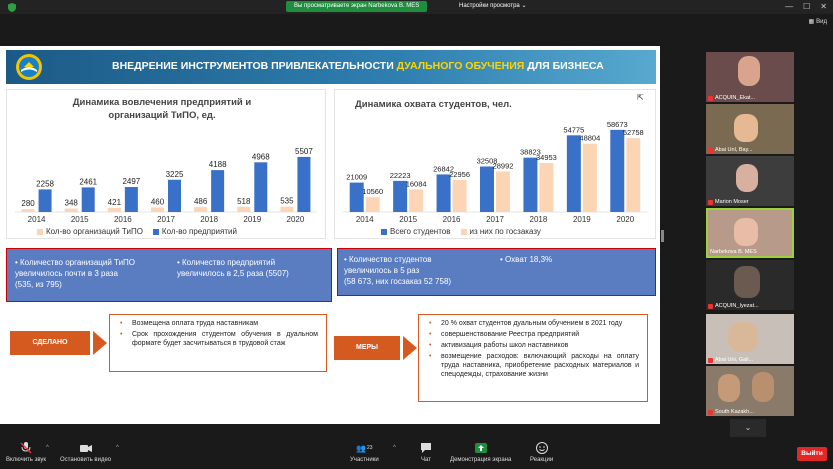 Image resolution: width=833 pixels, height=469 pixels. I want to click on maximize-icon: ☐, so click(806, 7).